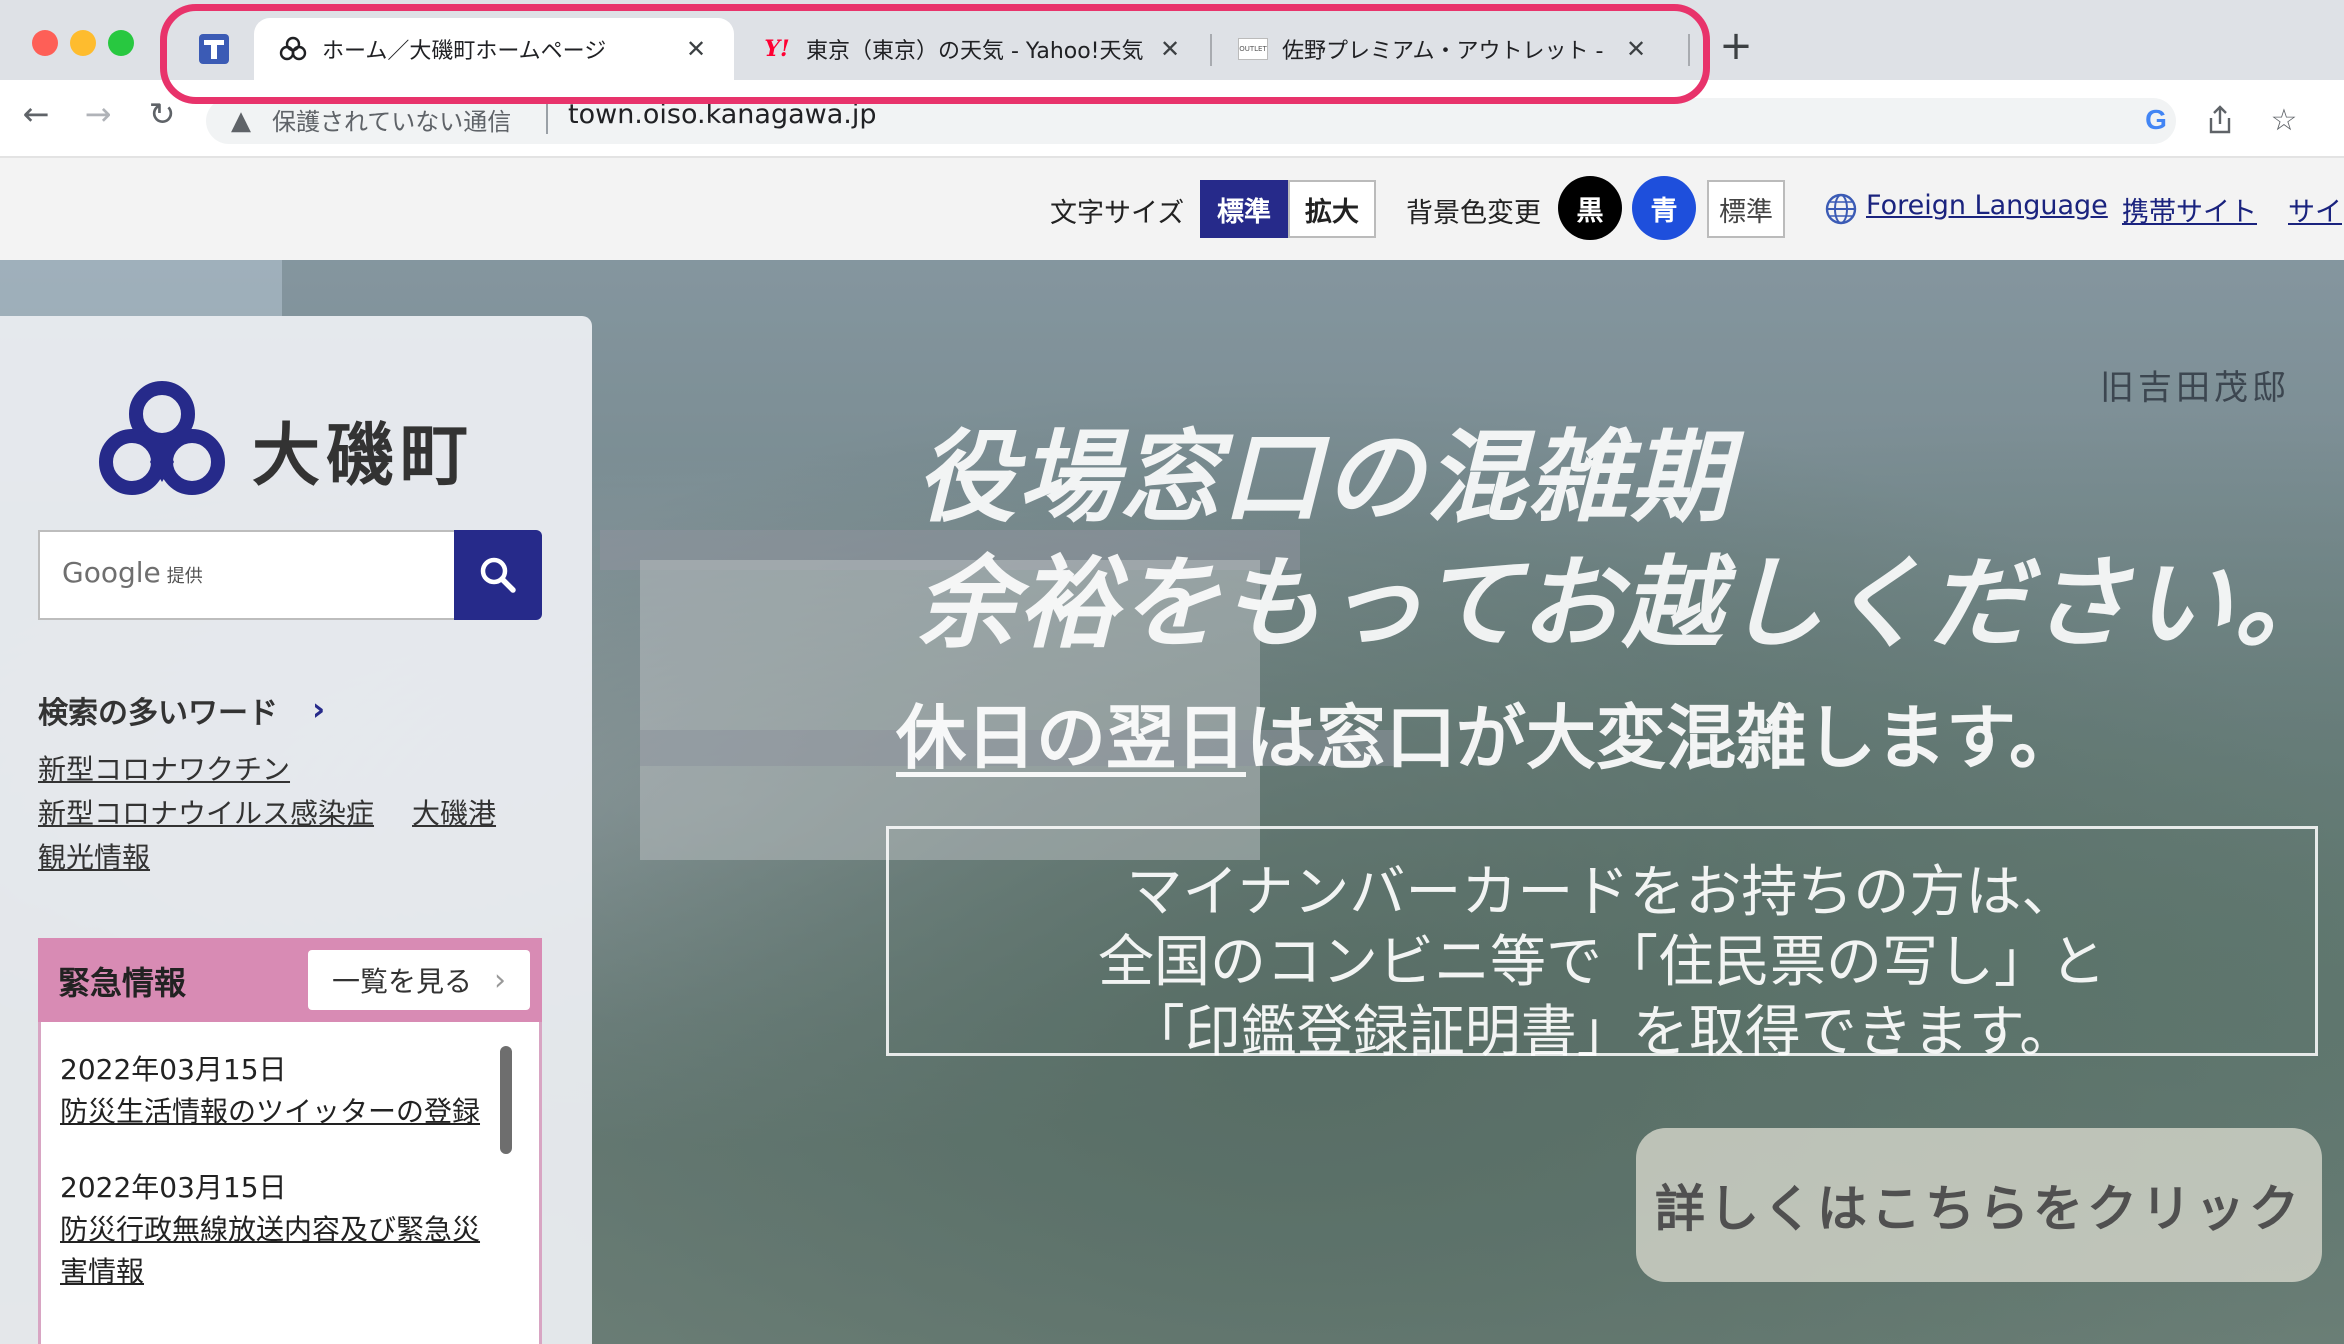 The height and width of the screenshot is (1344, 2344). I want to click on hero-headline-1: 役場窓口の混雑期, so click(1324, 477).